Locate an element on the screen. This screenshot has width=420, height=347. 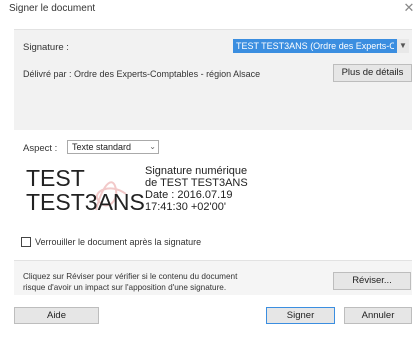
signature-label: Signature : is located at coordinates (46, 47).